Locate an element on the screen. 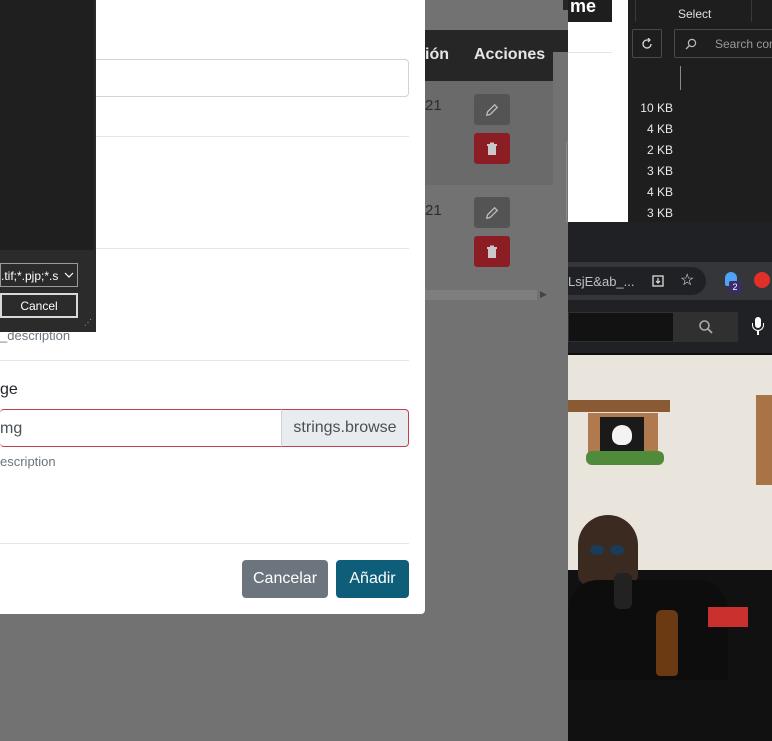 The width and height of the screenshot is (772, 741). file-open-dialog: .tif;*.pjp;*.s Cancel ⋰ is located at coordinates (48, 166).